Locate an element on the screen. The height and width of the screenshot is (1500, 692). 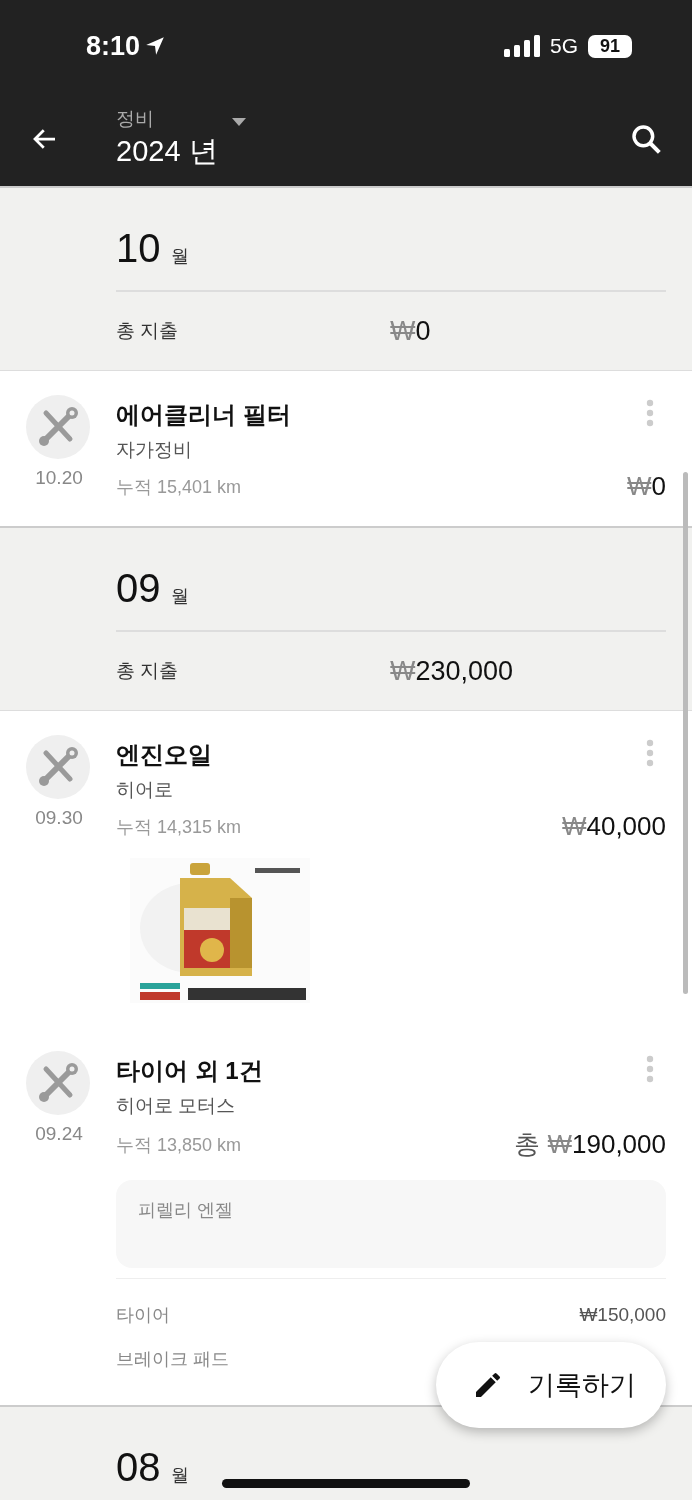
item-price: ₩150,000 is located at coordinates (622, 1315).